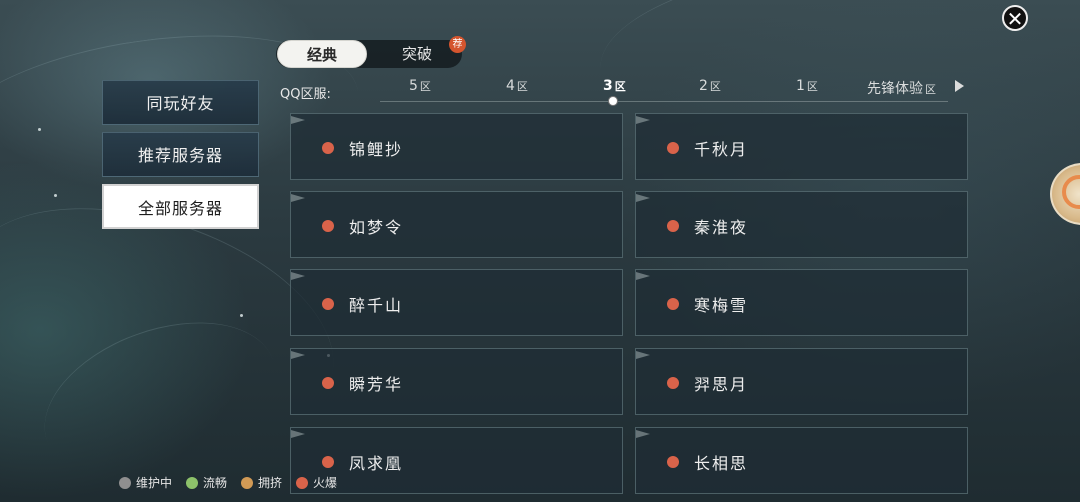 The image size is (1080, 502). Describe the element at coordinates (154, 483) in the screenshot. I see `legend-label: 维护中` at that location.